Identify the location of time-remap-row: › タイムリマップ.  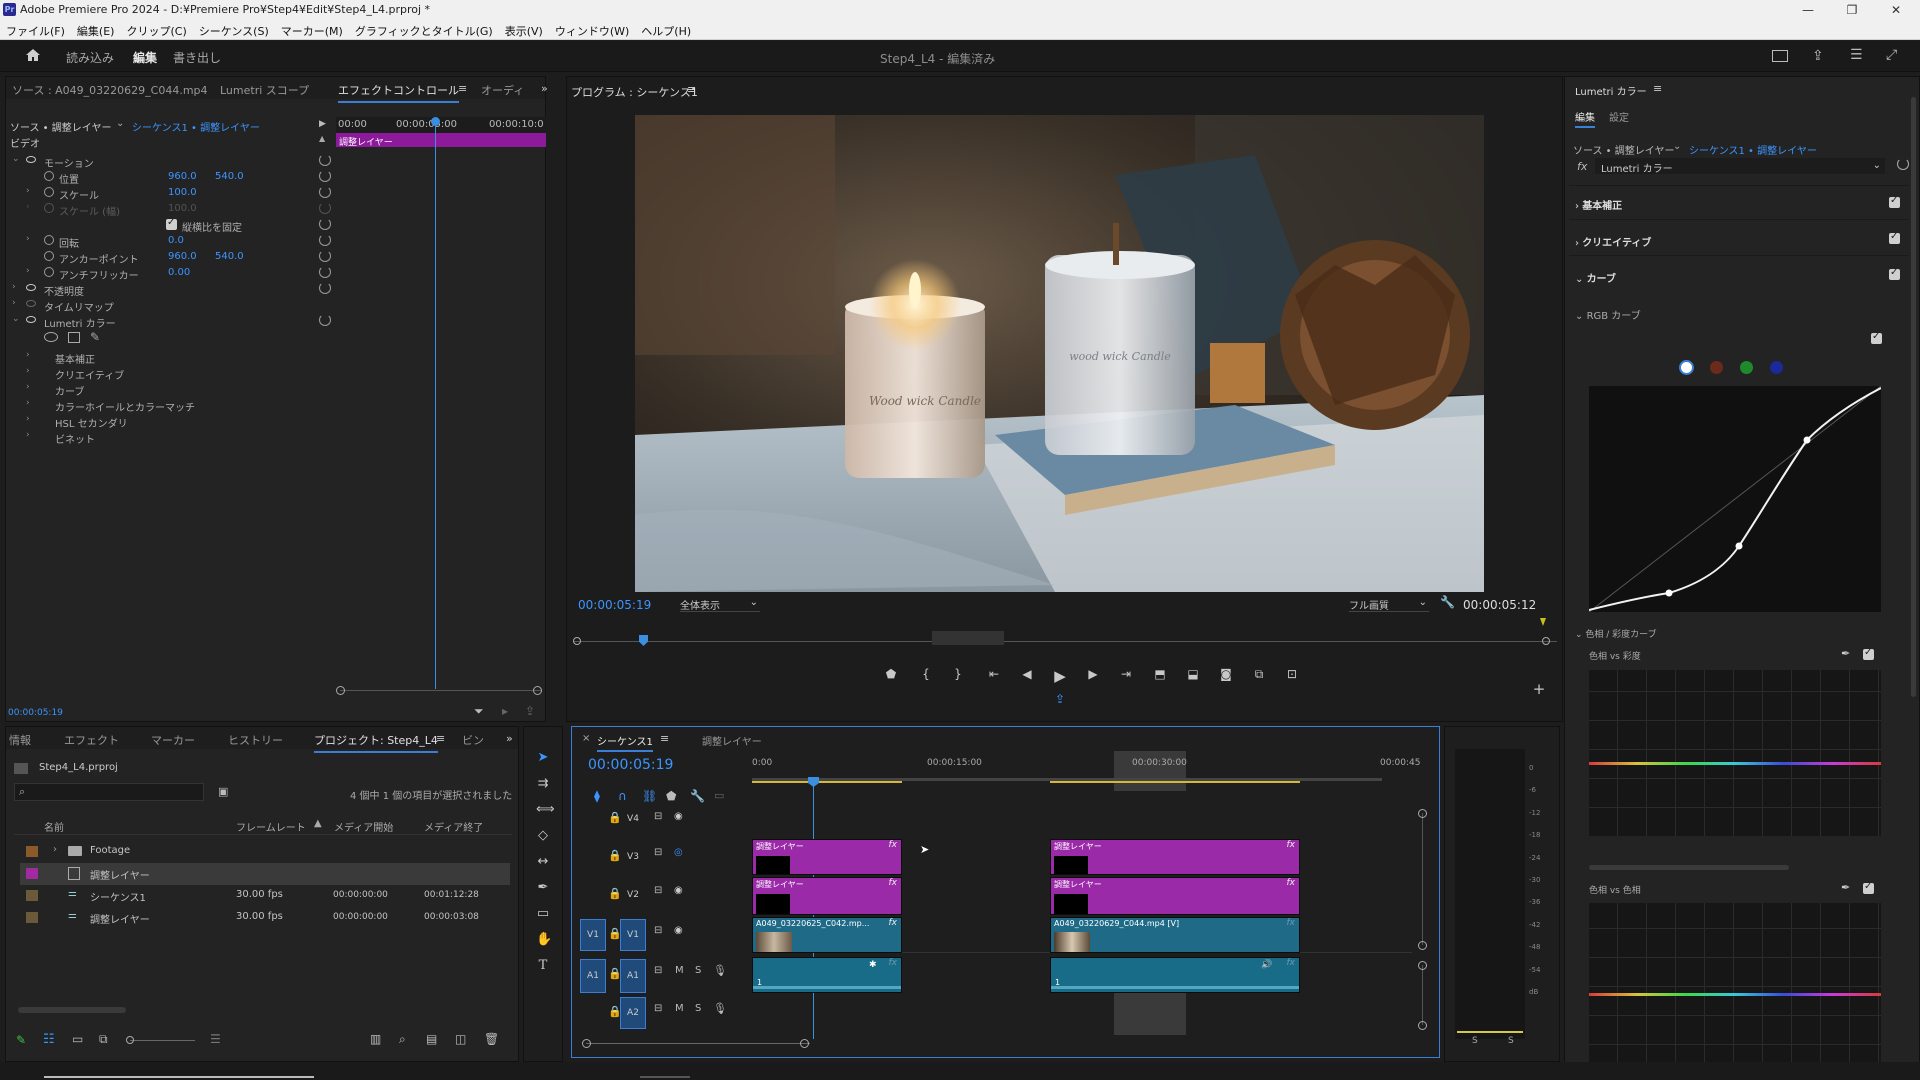
(171, 305).